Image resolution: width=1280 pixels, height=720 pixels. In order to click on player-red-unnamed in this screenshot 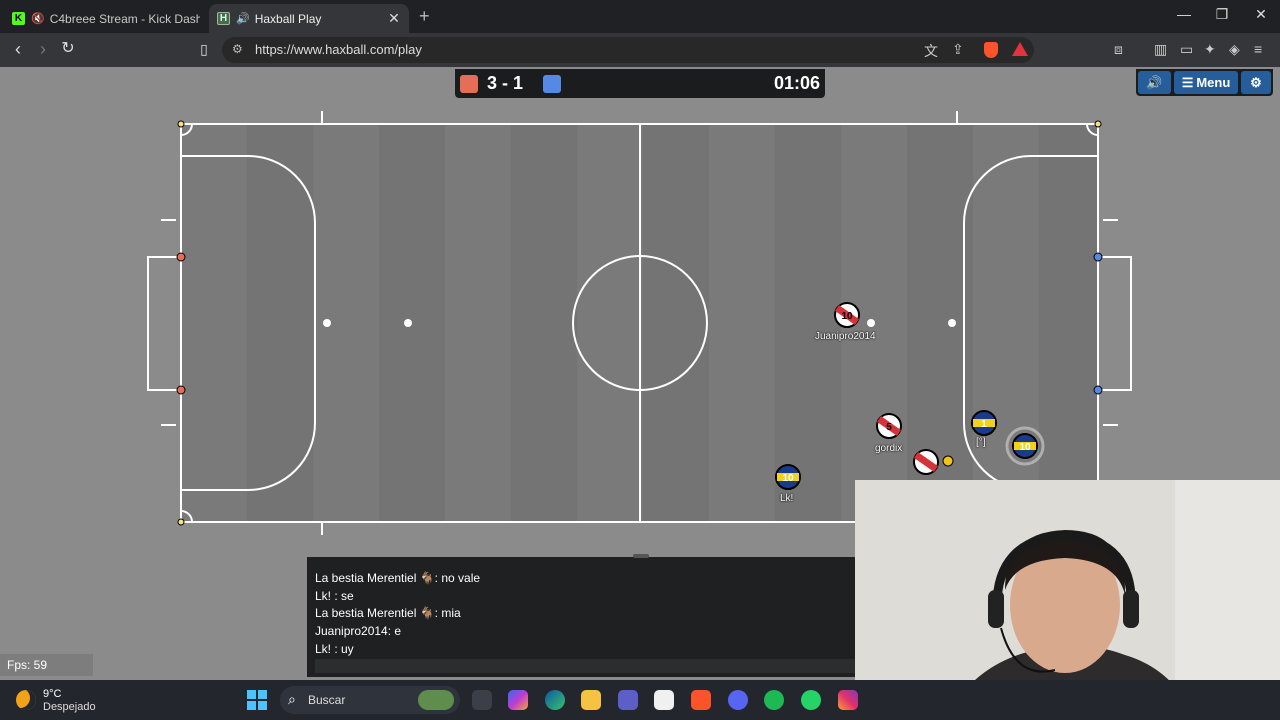, I will do `click(926, 462)`.